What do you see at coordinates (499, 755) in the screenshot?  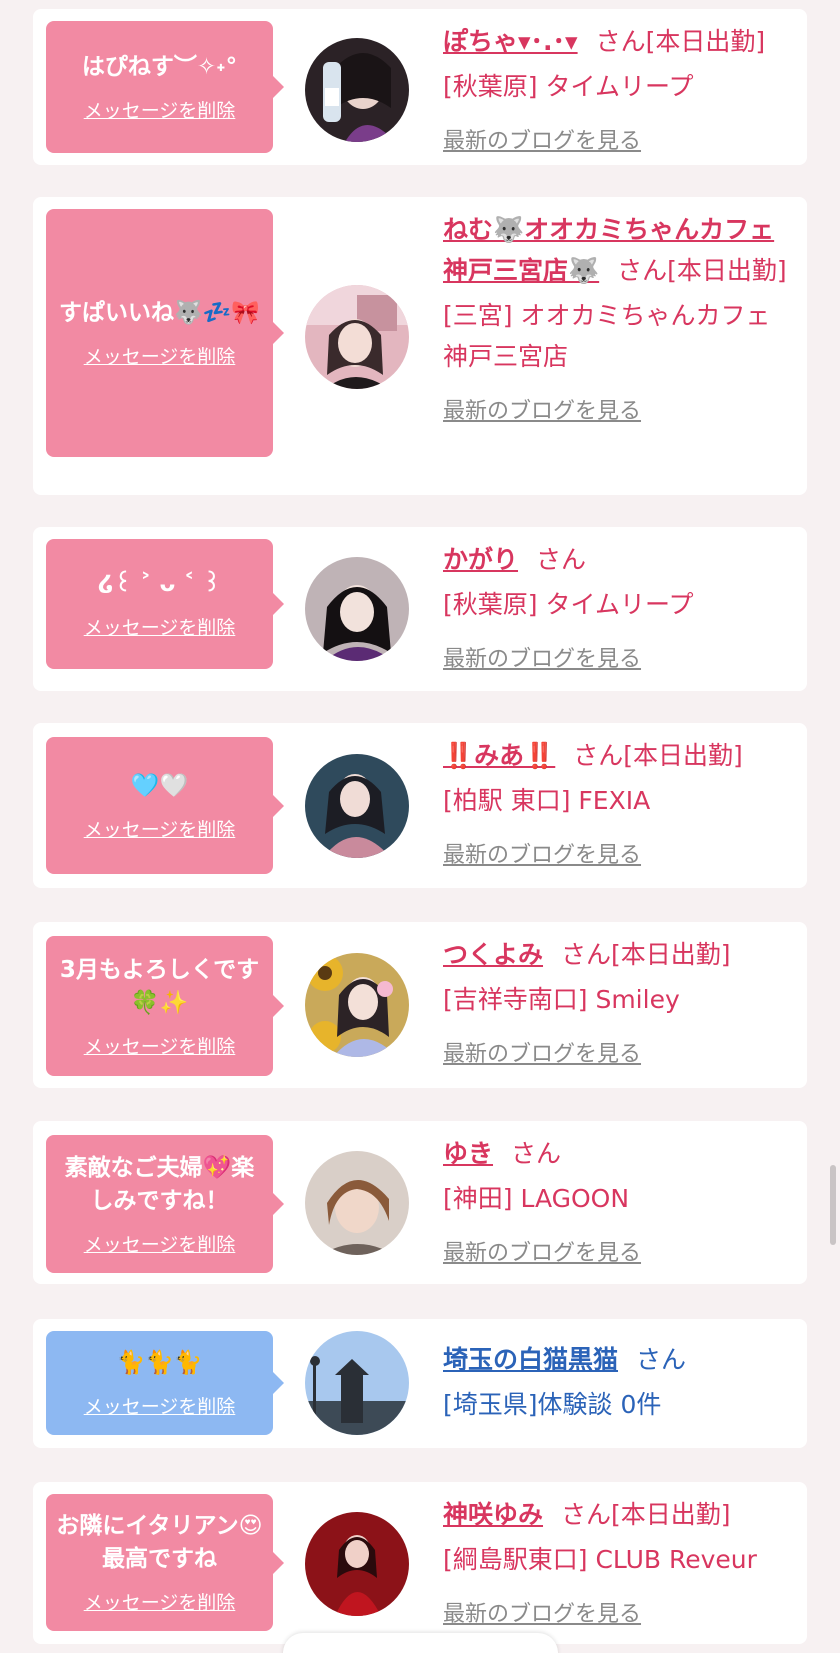 I see `girl-name-link: ‼️みあ‼️` at bounding box center [499, 755].